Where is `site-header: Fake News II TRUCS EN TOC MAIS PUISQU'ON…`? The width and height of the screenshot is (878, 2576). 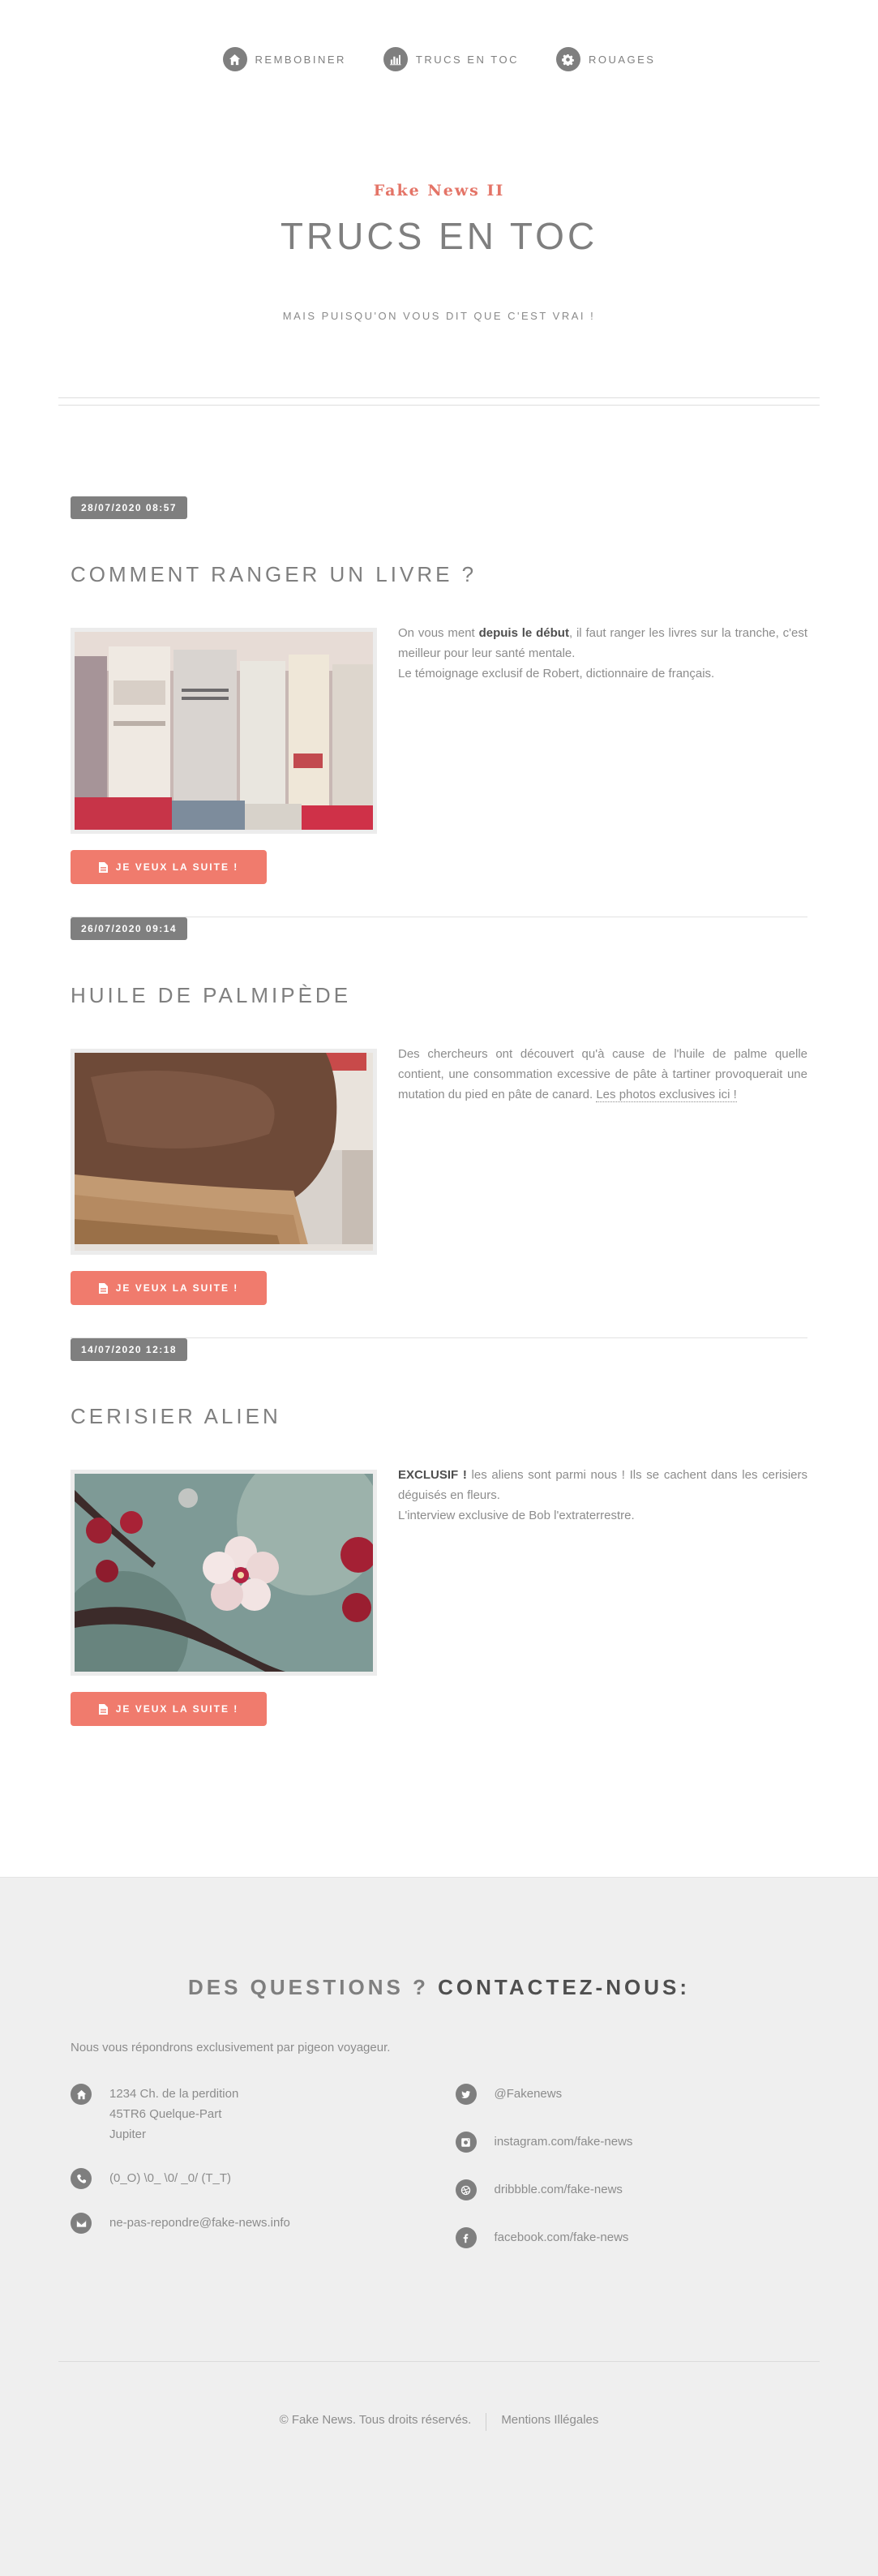
site-header: Fake News II TRUCS EN TOC MAIS PUISQU'ON… is located at coordinates (439, 259).